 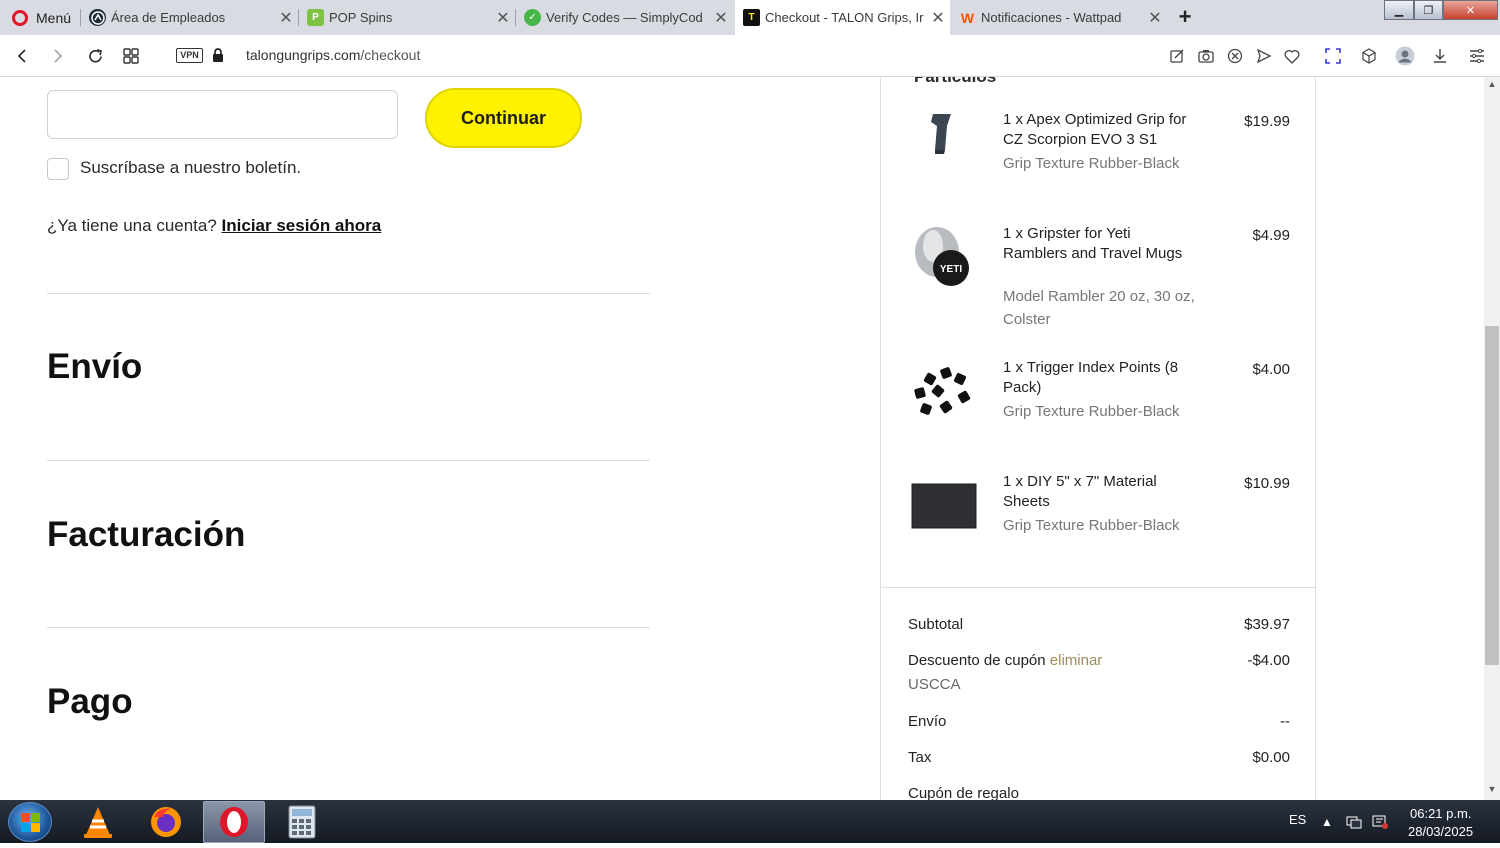 What do you see at coordinates (967, 17) in the screenshot?
I see `wattpad-logo-icon: W` at bounding box center [967, 17].